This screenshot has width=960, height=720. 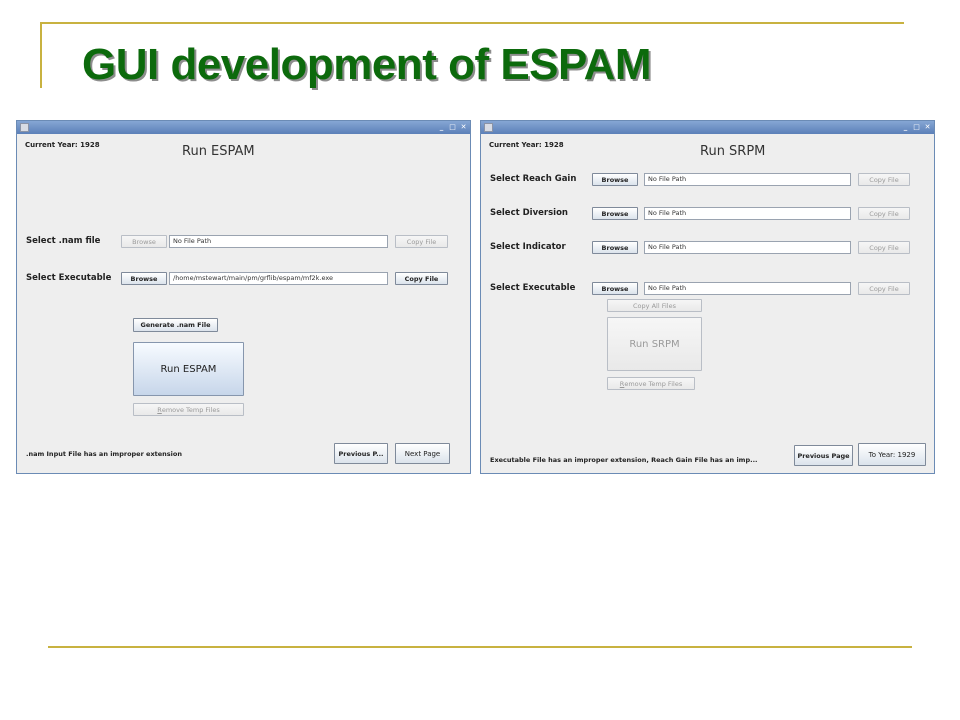 I want to click on copy-all-files-button: Copy All Files, so click(x=654, y=305).